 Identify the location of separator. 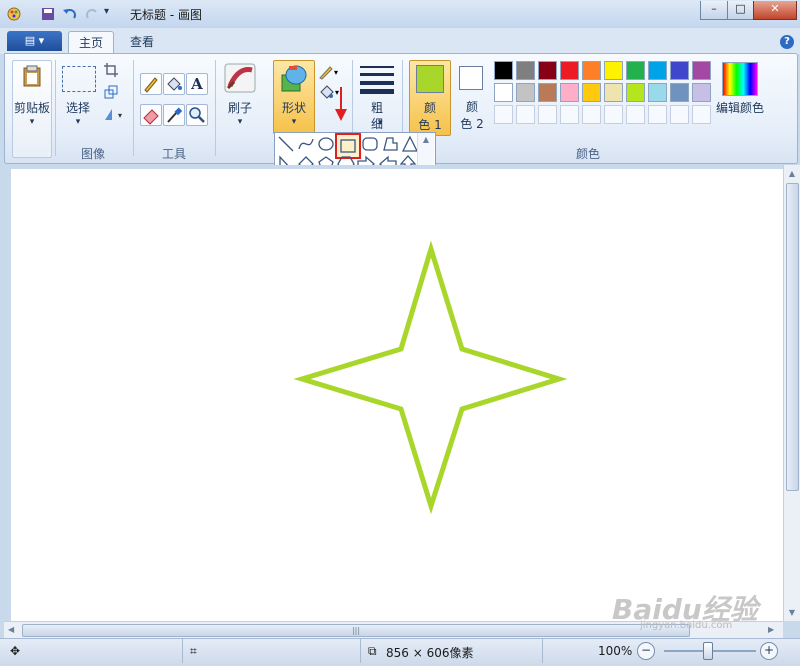
(542, 651).